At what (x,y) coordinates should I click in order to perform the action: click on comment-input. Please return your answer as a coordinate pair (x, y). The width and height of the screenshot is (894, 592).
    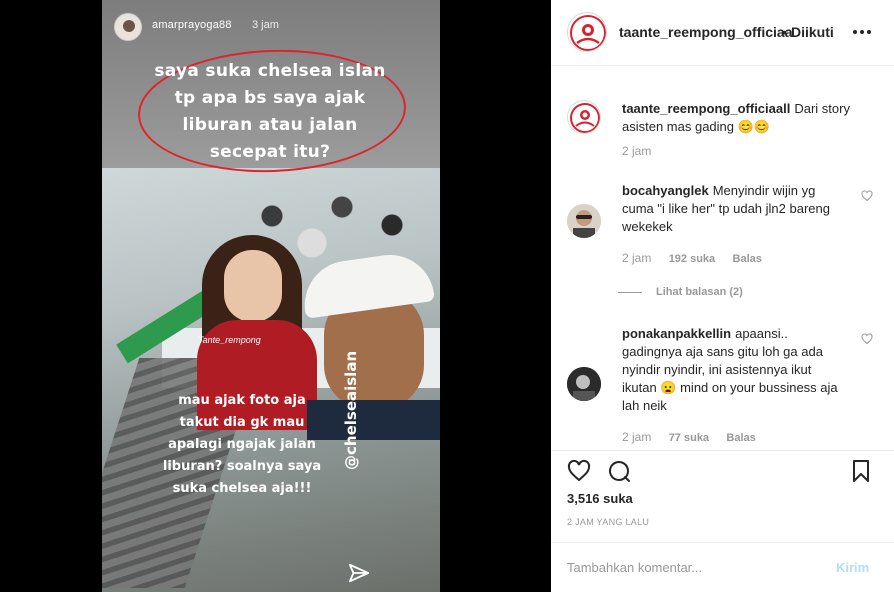
    Looking at the image, I should click on (692, 567).